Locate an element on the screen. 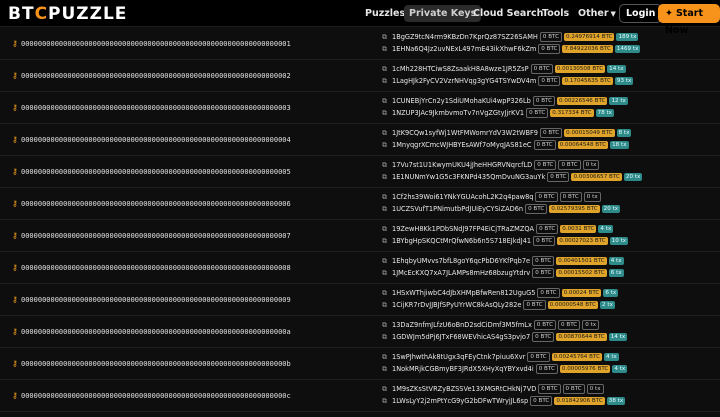 The image size is (720, 417). bitcoin-address: 17Vu7st1U1KwymUKU4jJheHHGRVNqrcfLD is located at coordinates (462, 165).